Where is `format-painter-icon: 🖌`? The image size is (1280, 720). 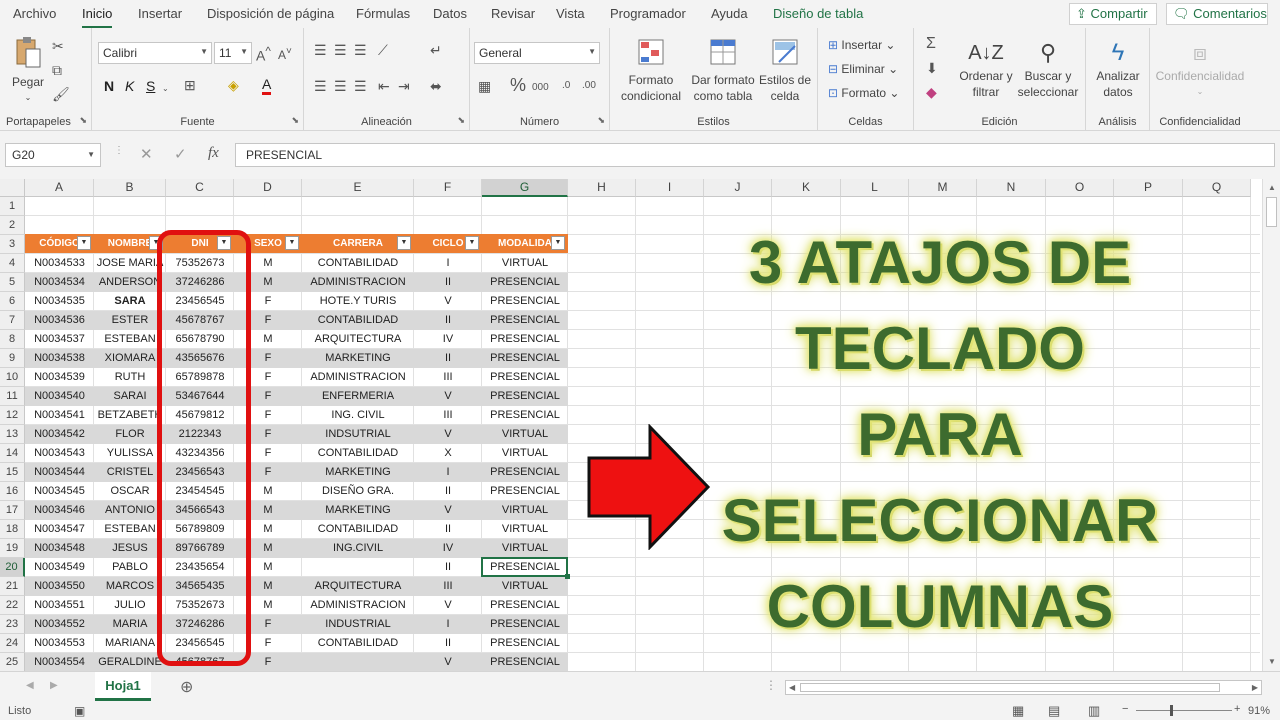 format-painter-icon: 🖌 is located at coordinates (61, 94).